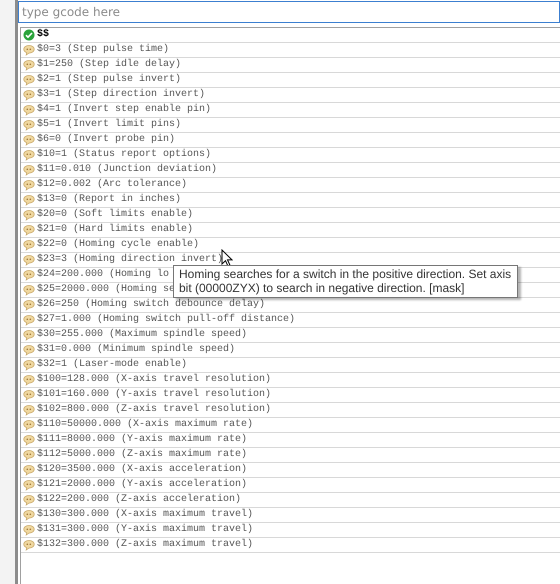 The image size is (560, 584). Describe the element at coordinates (145, 545) in the screenshot. I see `setting-line: $132=300.000 (Z-axis maximum travel)` at that location.